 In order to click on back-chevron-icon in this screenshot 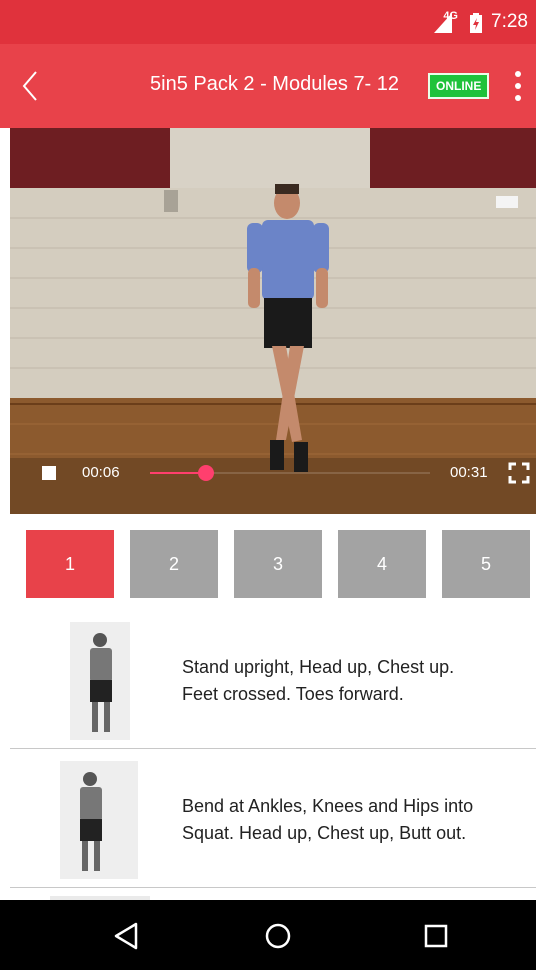, I will do `click(40, 86)`.